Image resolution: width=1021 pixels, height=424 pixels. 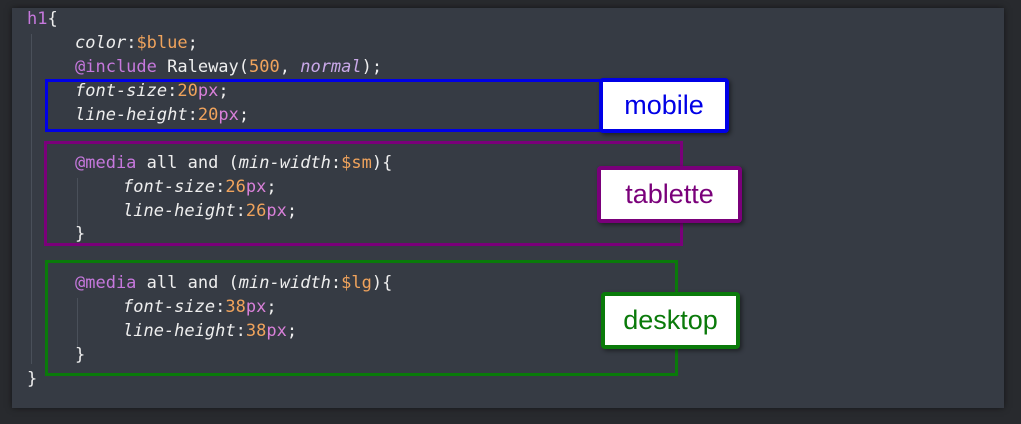 I want to click on open-brace: {, so click(x=52, y=19).